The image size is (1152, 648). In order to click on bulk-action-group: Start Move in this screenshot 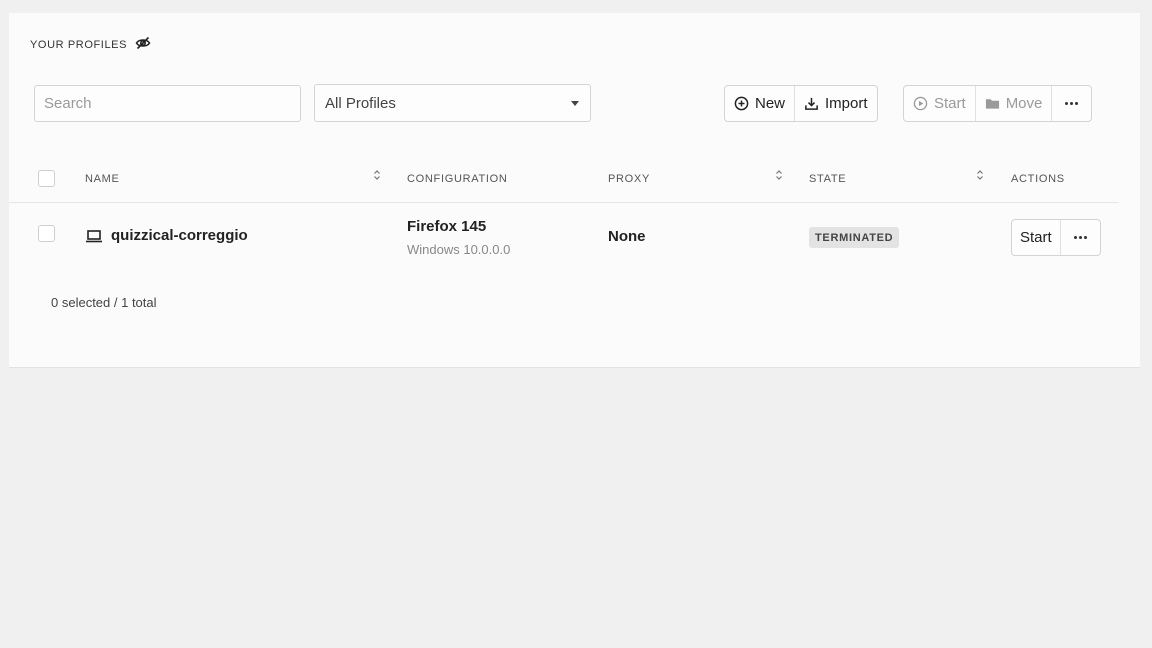, I will do `click(998, 103)`.